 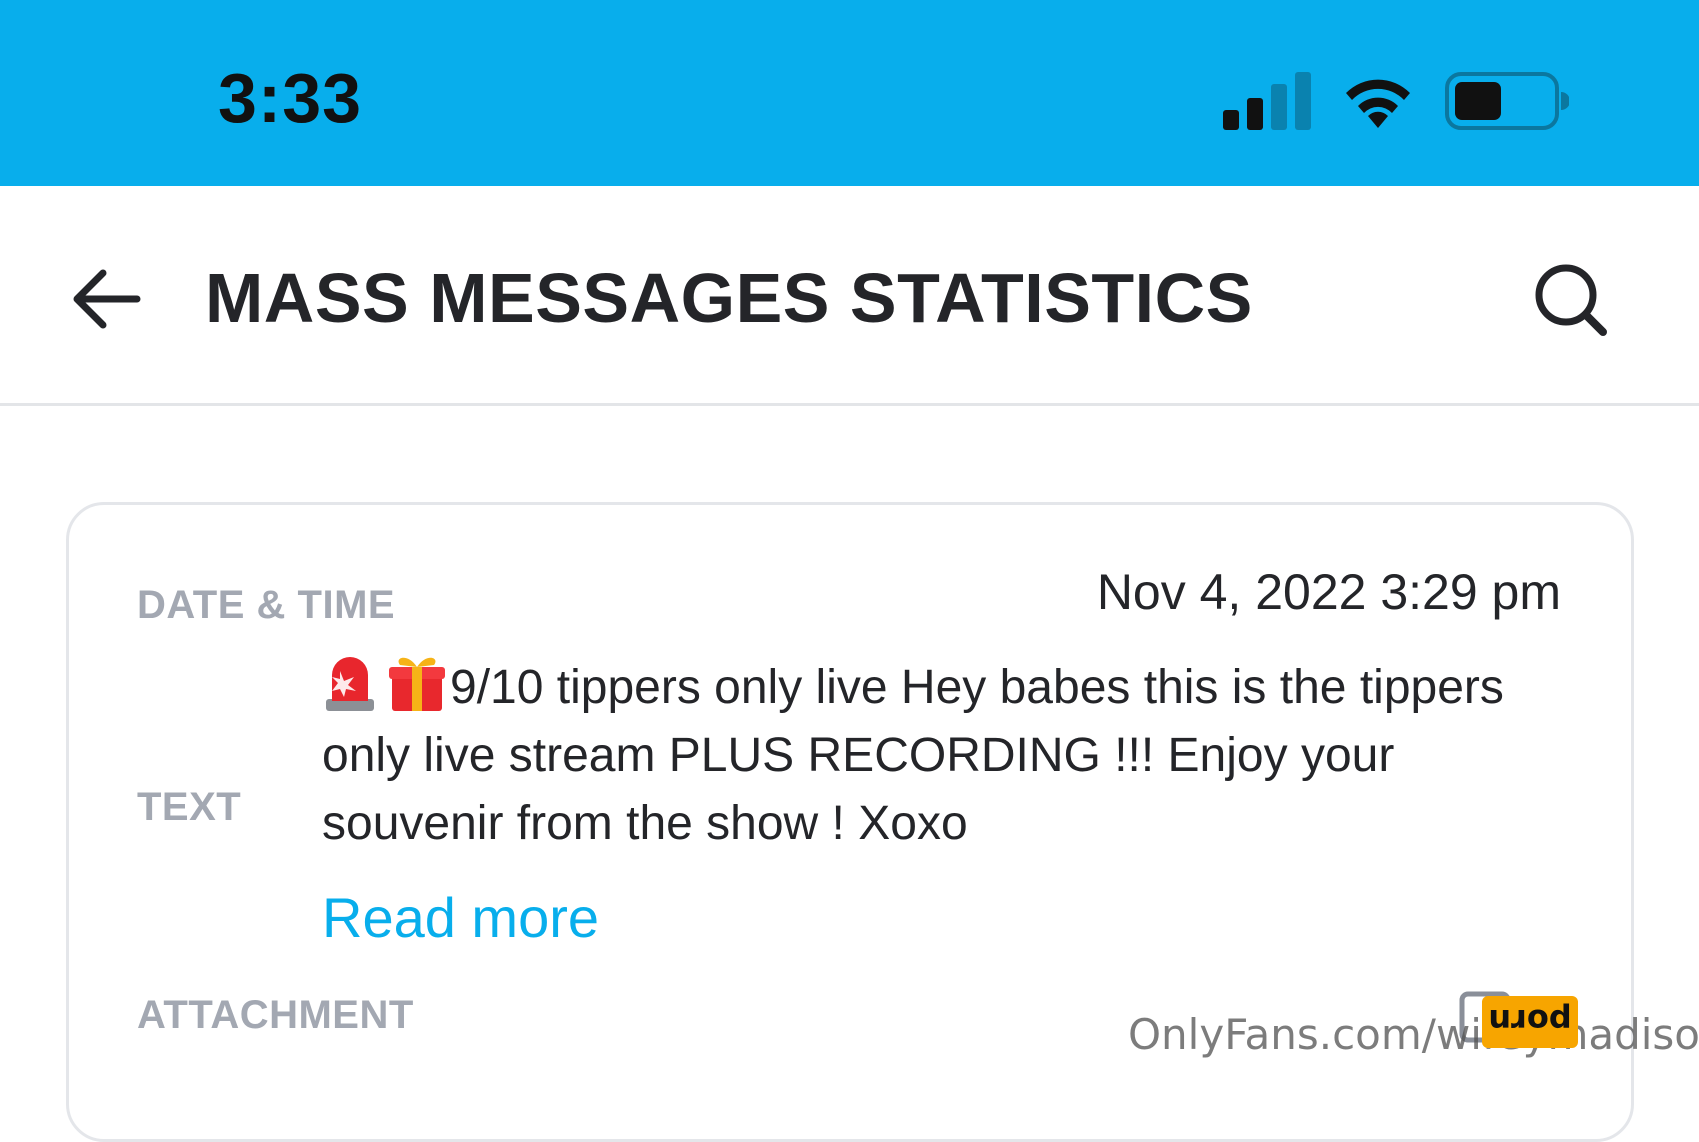 What do you see at coordinates (415, 682) in the screenshot?
I see `gift-emoji` at bounding box center [415, 682].